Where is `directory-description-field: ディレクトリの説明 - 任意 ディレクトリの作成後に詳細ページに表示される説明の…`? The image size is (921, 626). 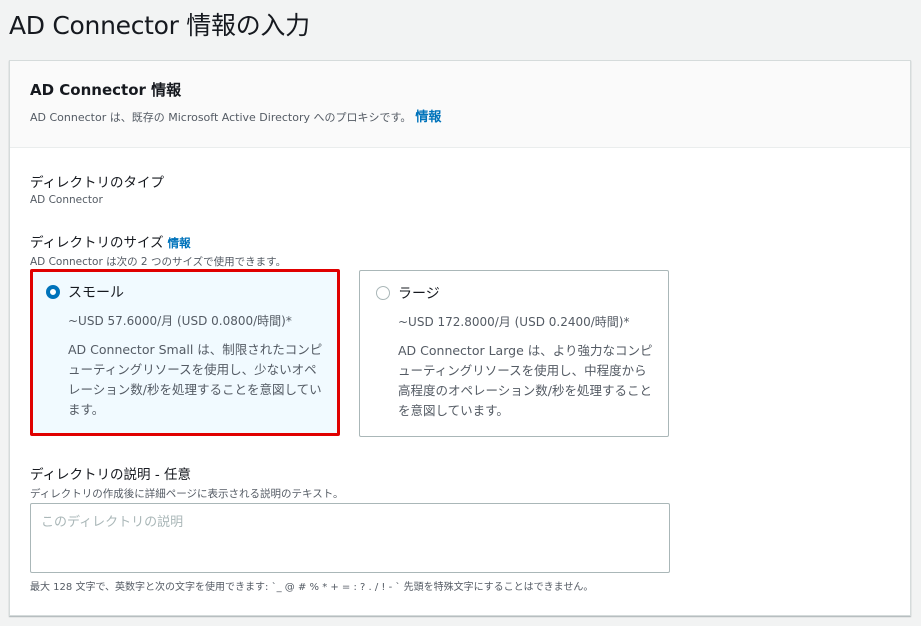
directory-description-field: ディレクトリの説明 - 任意 ディレクトリの作成後に詳細ページに表示される説明の… is located at coordinates (187, 482).